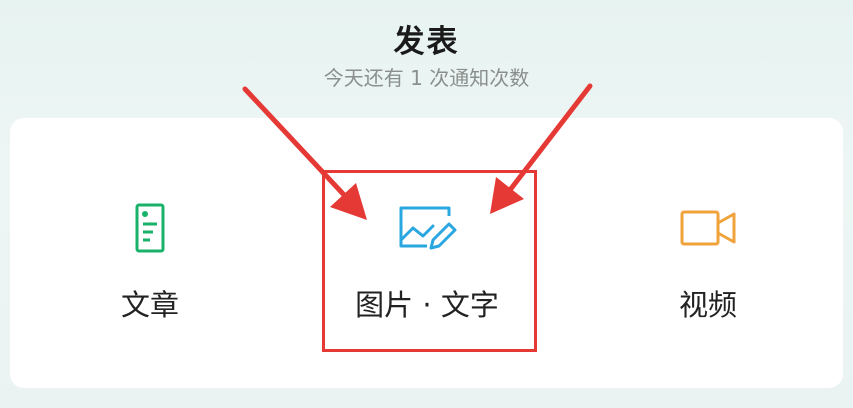 This screenshot has width=853, height=408. Describe the element at coordinates (150, 228) in the screenshot. I see `article-document-icon` at that location.